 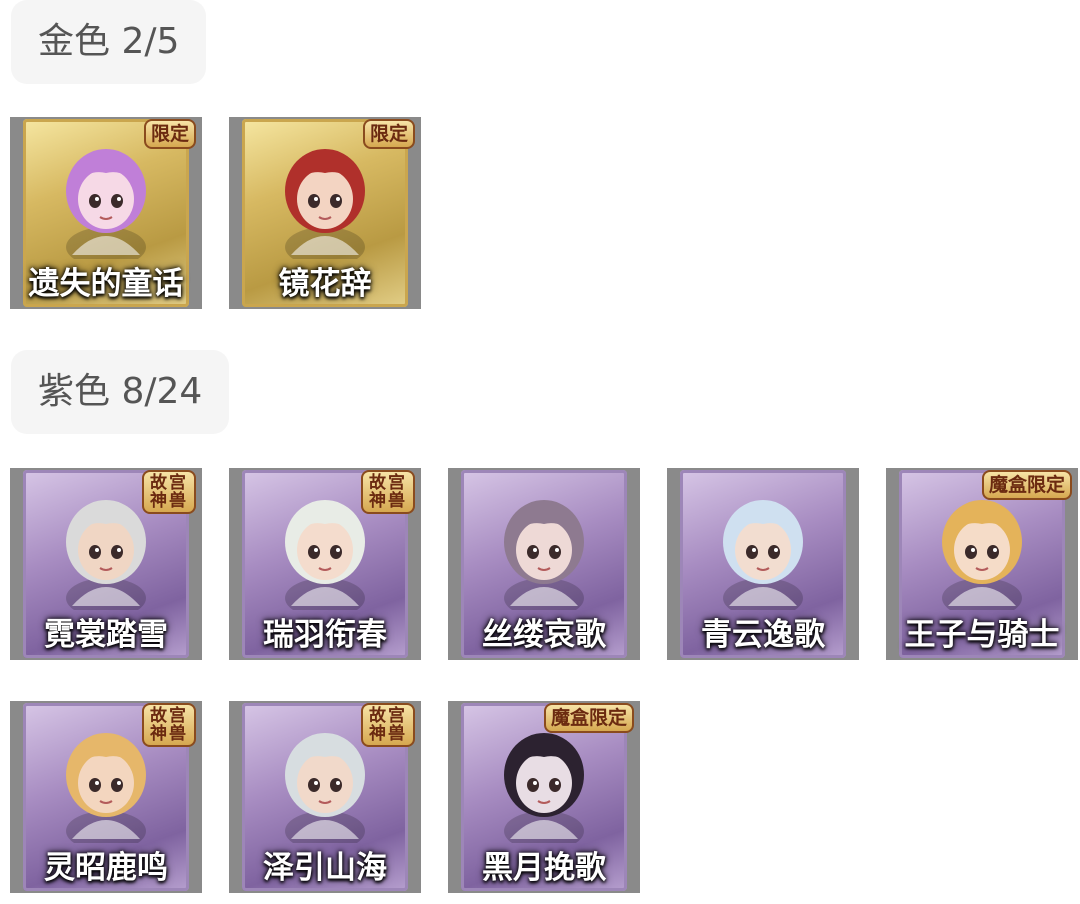 What do you see at coordinates (120, 392) in the screenshot?
I see `purple-section-header: 紫色 8/24` at bounding box center [120, 392].